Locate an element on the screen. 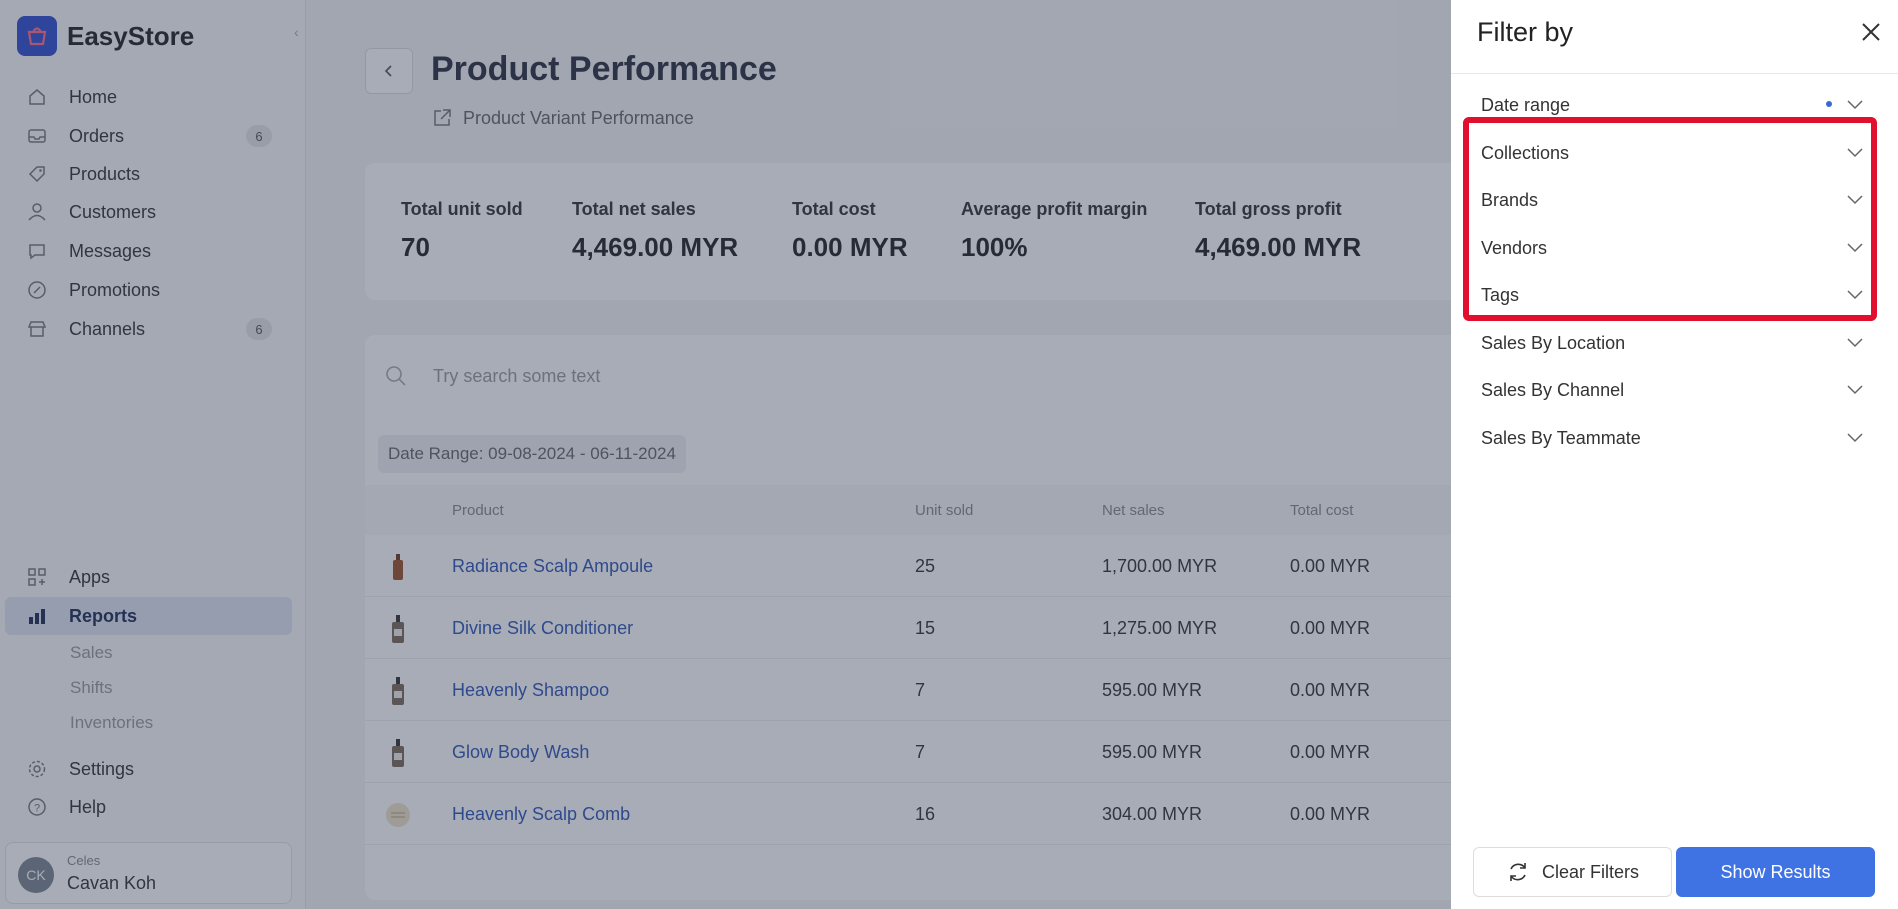  filter-tags: Tags is located at coordinates (1674, 295).